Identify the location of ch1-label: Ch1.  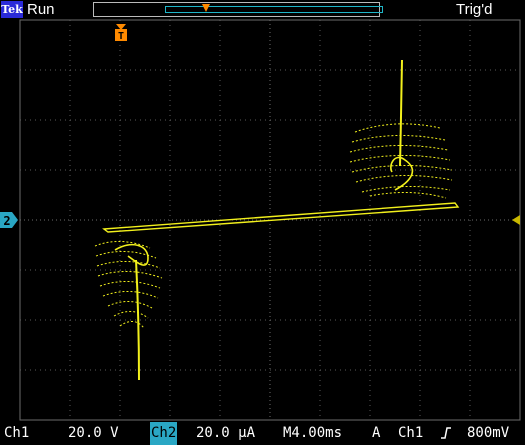
(16, 433).